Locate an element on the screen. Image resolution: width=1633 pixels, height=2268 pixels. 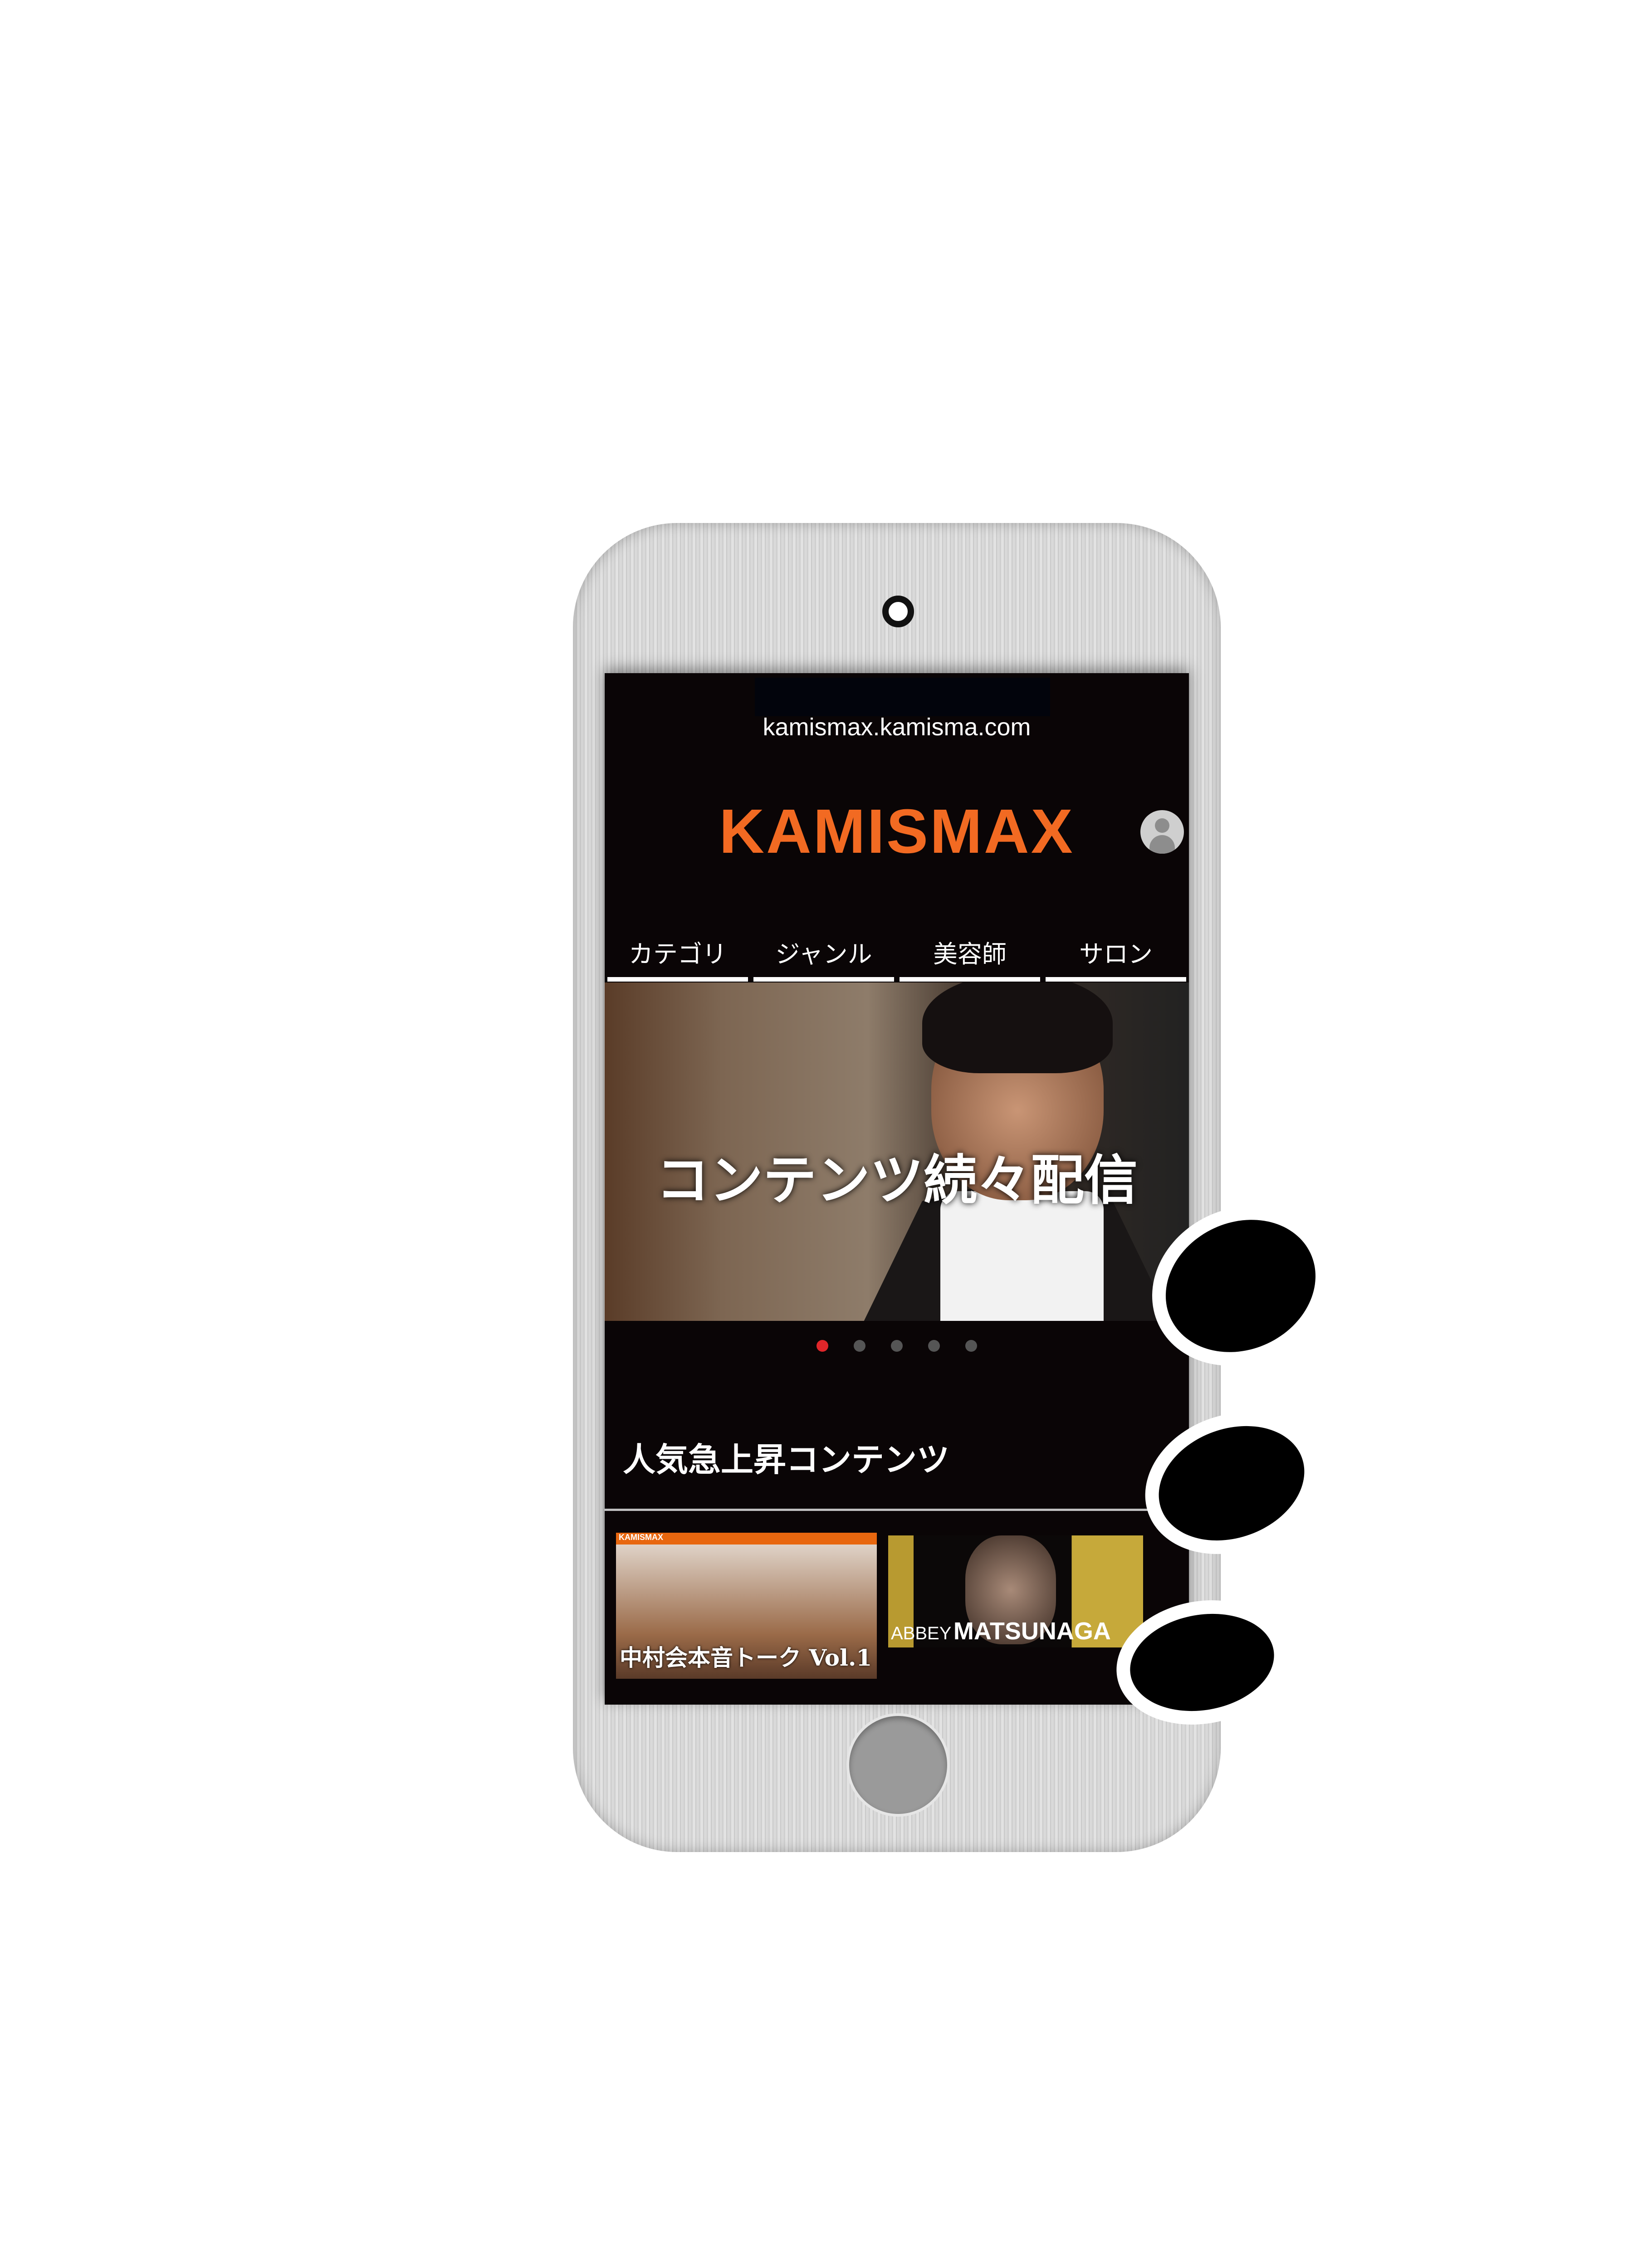
tab-stylist: 美容師 is located at coordinates (970, 957).